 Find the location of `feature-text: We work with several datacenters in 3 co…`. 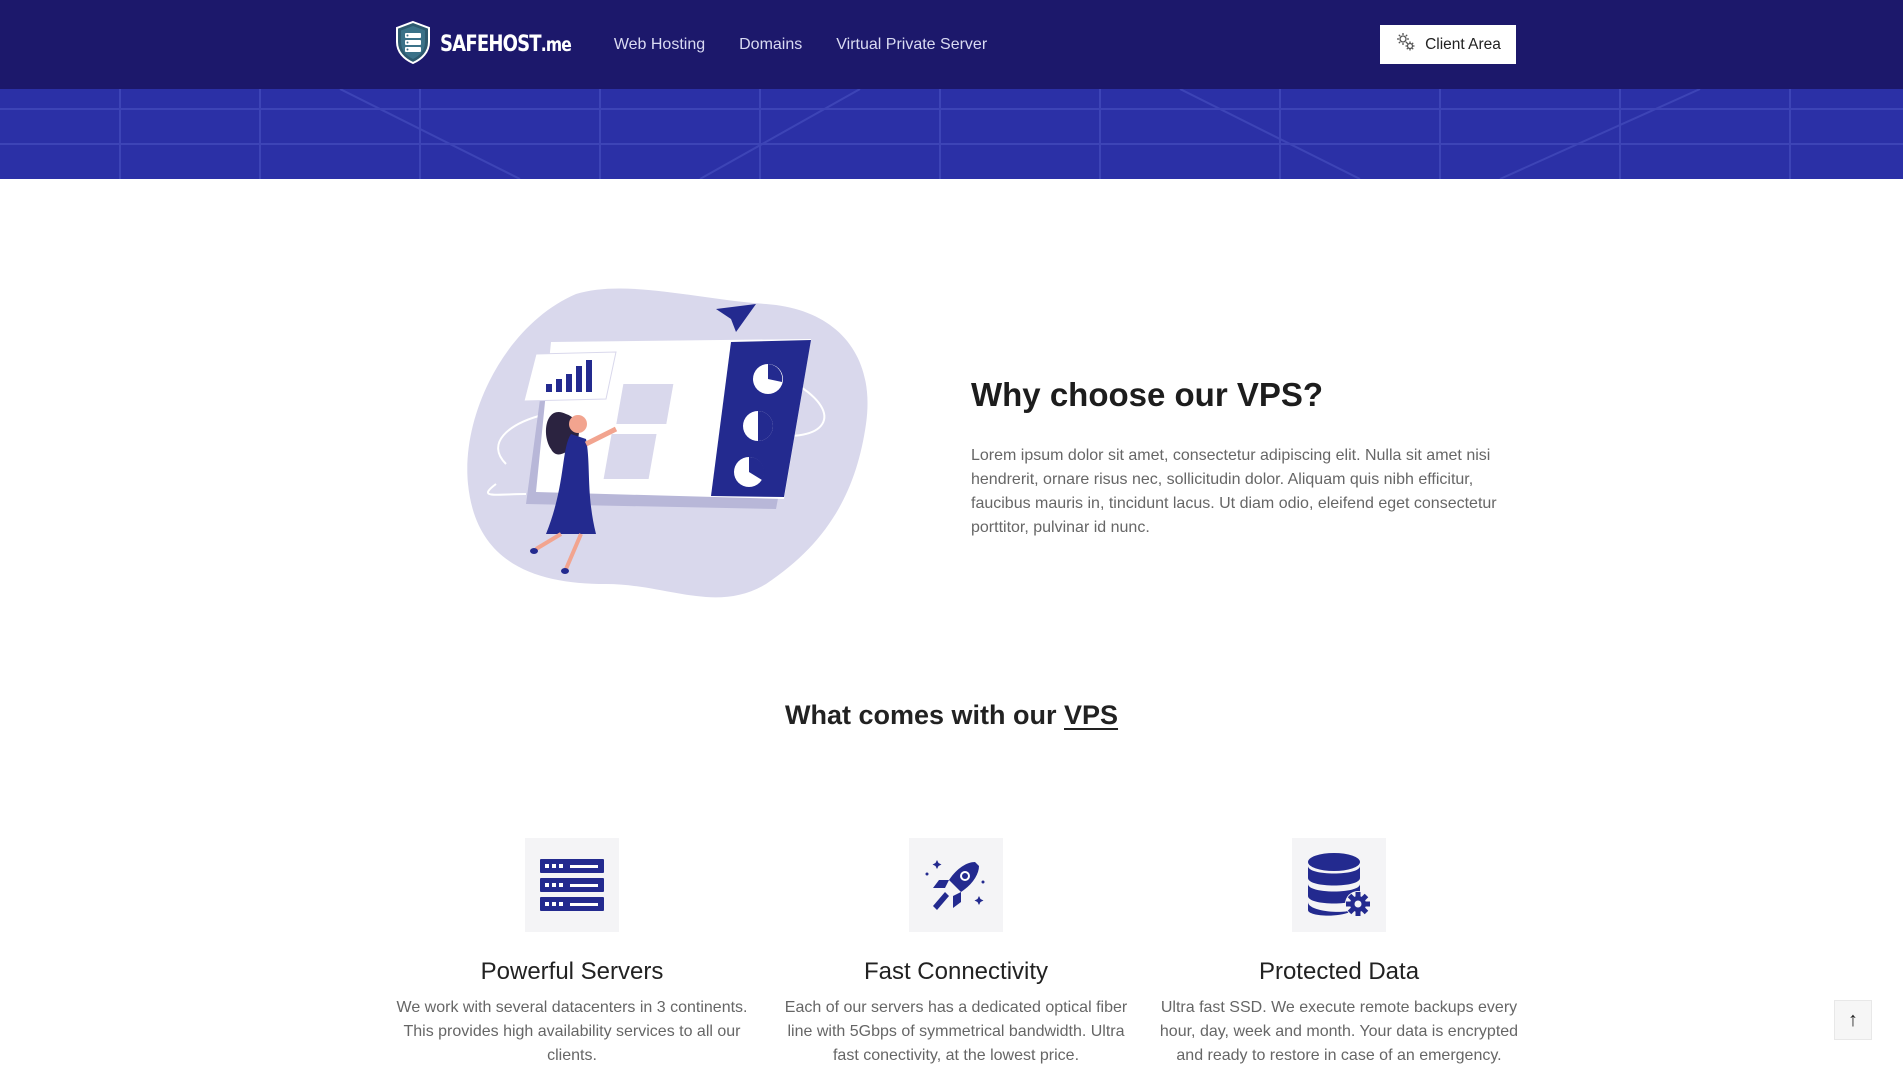

feature-text: We work with several datacenters in 3 co… is located at coordinates (572, 1031).